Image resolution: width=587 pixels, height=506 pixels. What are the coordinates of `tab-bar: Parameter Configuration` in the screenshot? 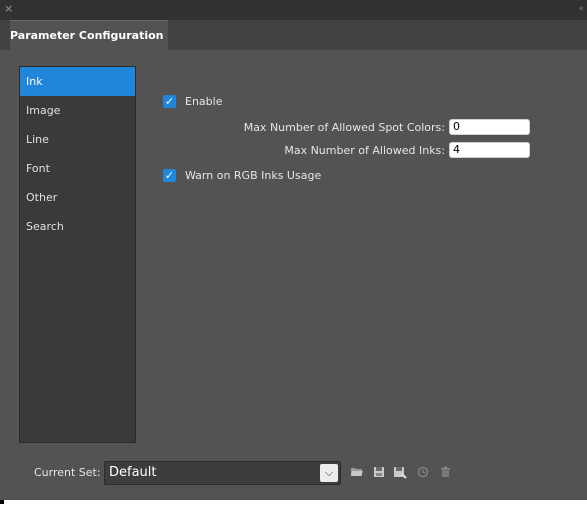 It's located at (293, 35).